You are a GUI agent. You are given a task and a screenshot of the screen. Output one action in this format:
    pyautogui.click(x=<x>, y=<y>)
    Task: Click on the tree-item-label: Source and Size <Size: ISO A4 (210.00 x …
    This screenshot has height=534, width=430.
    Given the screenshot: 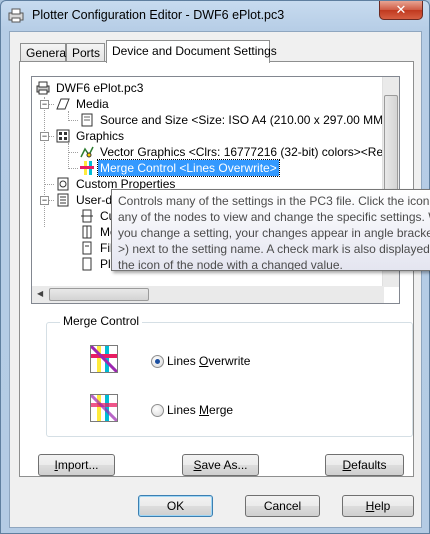 What is the action you would take?
    pyautogui.click(x=247, y=120)
    